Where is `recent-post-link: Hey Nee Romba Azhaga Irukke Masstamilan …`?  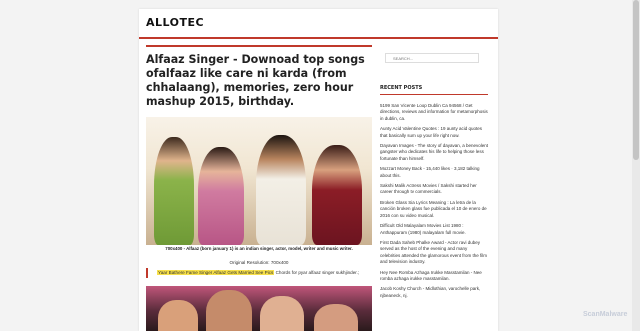
recent-post-link: Hey Nee Romba Azhaga Irukke Masstamilan … is located at coordinates (434, 276).